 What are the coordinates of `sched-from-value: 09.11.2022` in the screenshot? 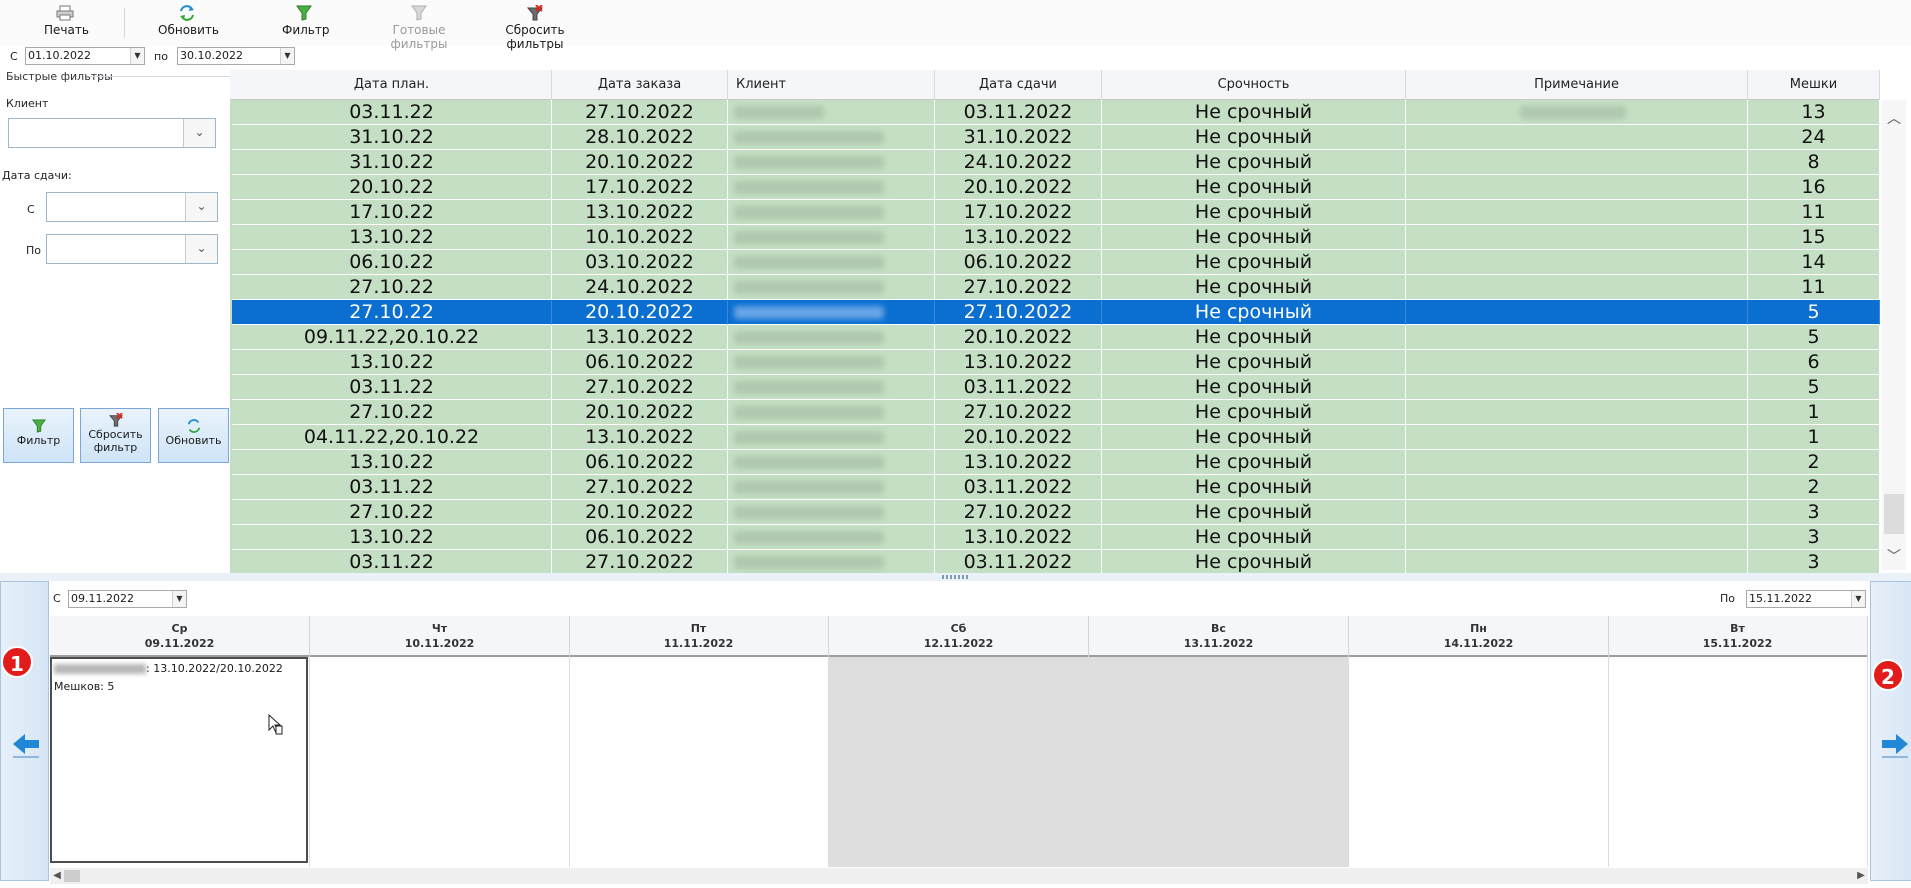 It's located at (102, 598).